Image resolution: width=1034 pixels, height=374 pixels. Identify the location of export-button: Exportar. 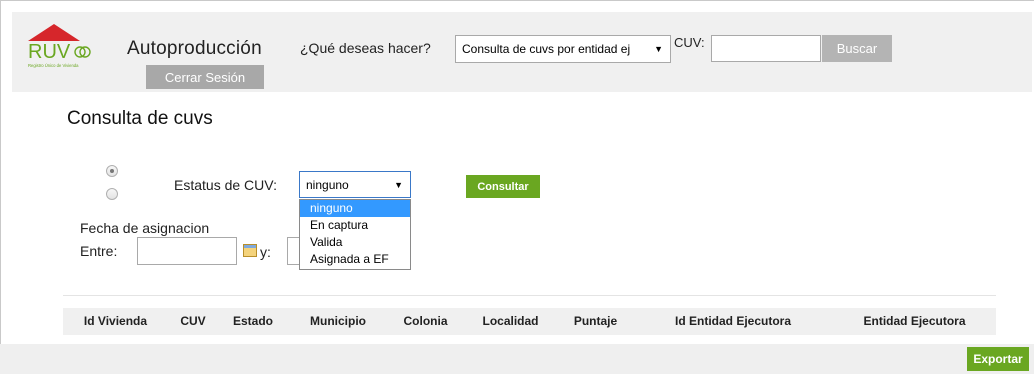
(998, 359).